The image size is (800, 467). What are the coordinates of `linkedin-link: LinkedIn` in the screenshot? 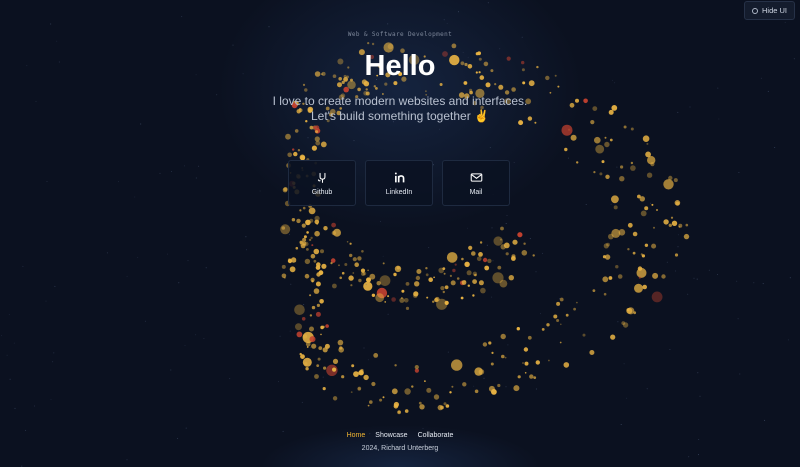 It's located at (399, 183).